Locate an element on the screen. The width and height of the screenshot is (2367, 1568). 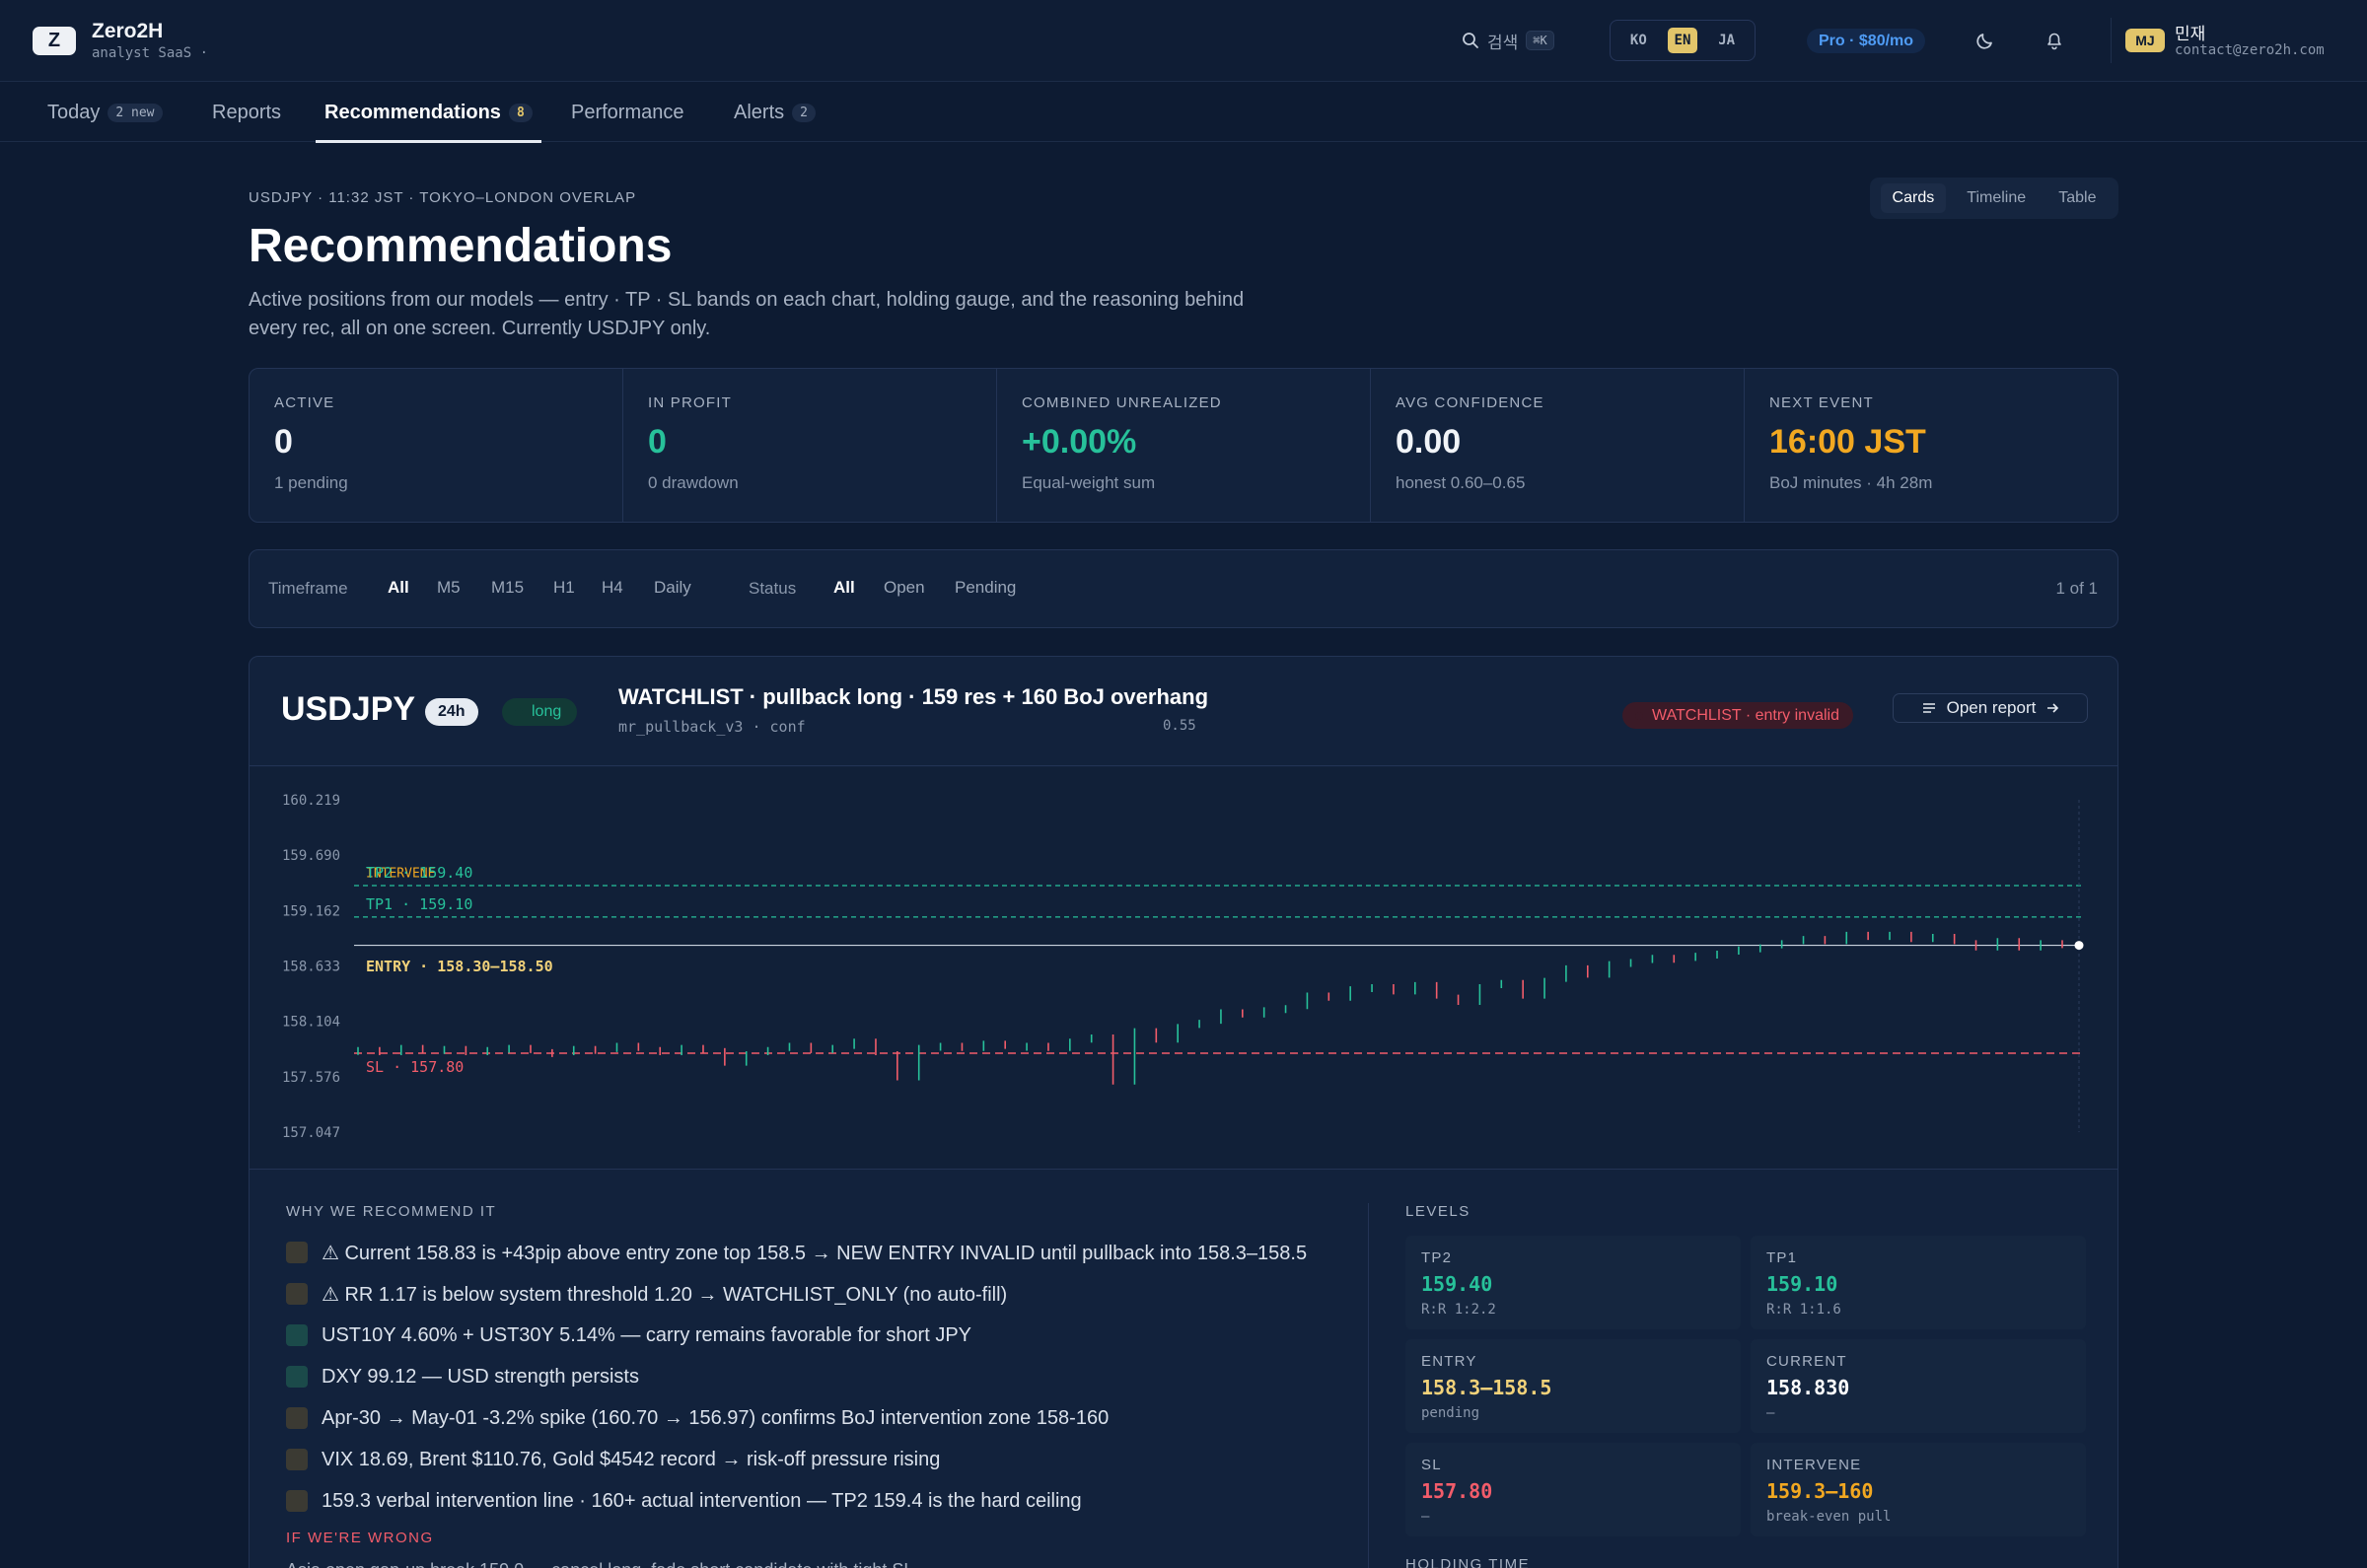
theme-toggle-button is located at coordinates (1986, 40).